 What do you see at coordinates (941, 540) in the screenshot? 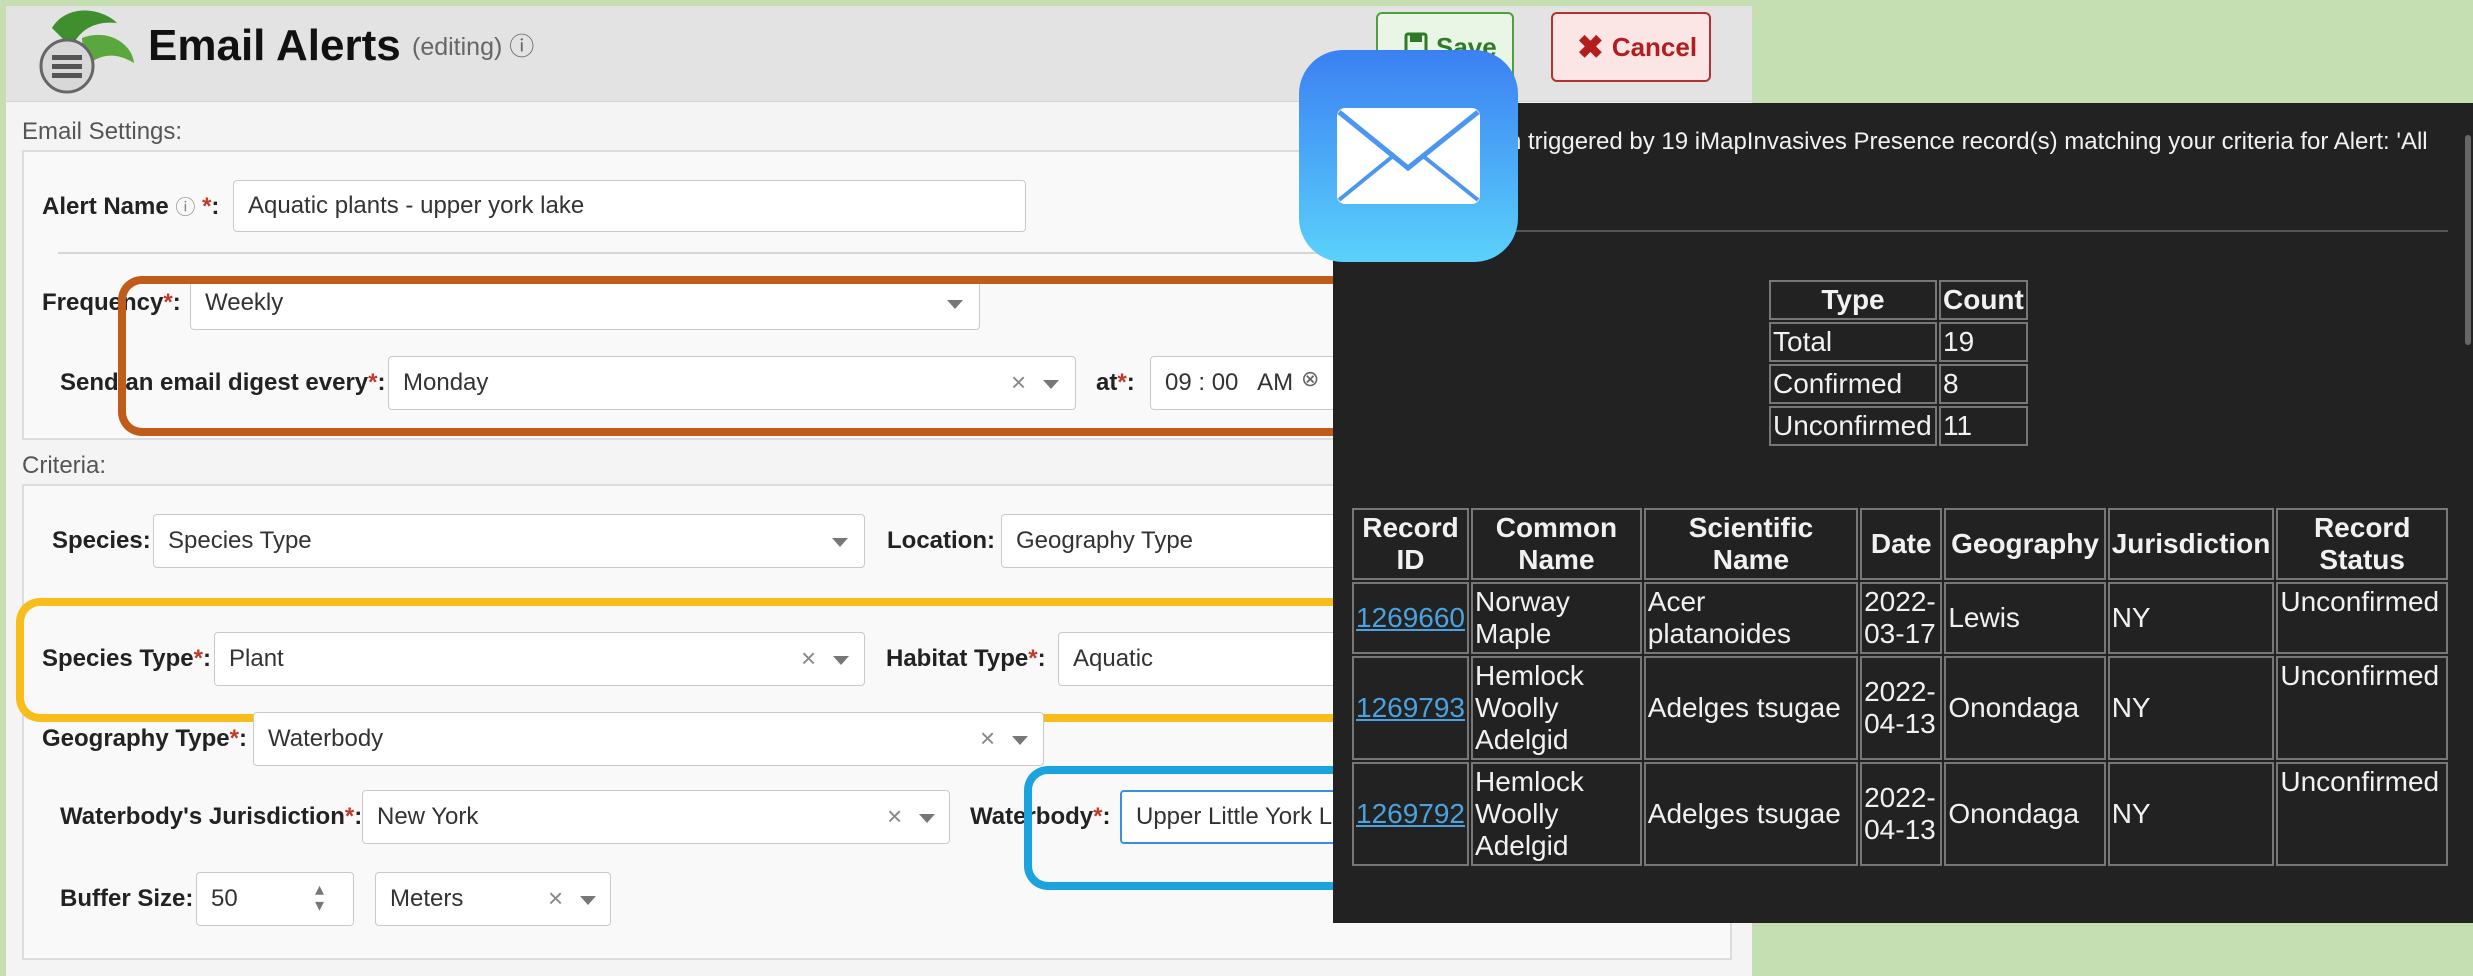
I see `location-label: Location:` at bounding box center [941, 540].